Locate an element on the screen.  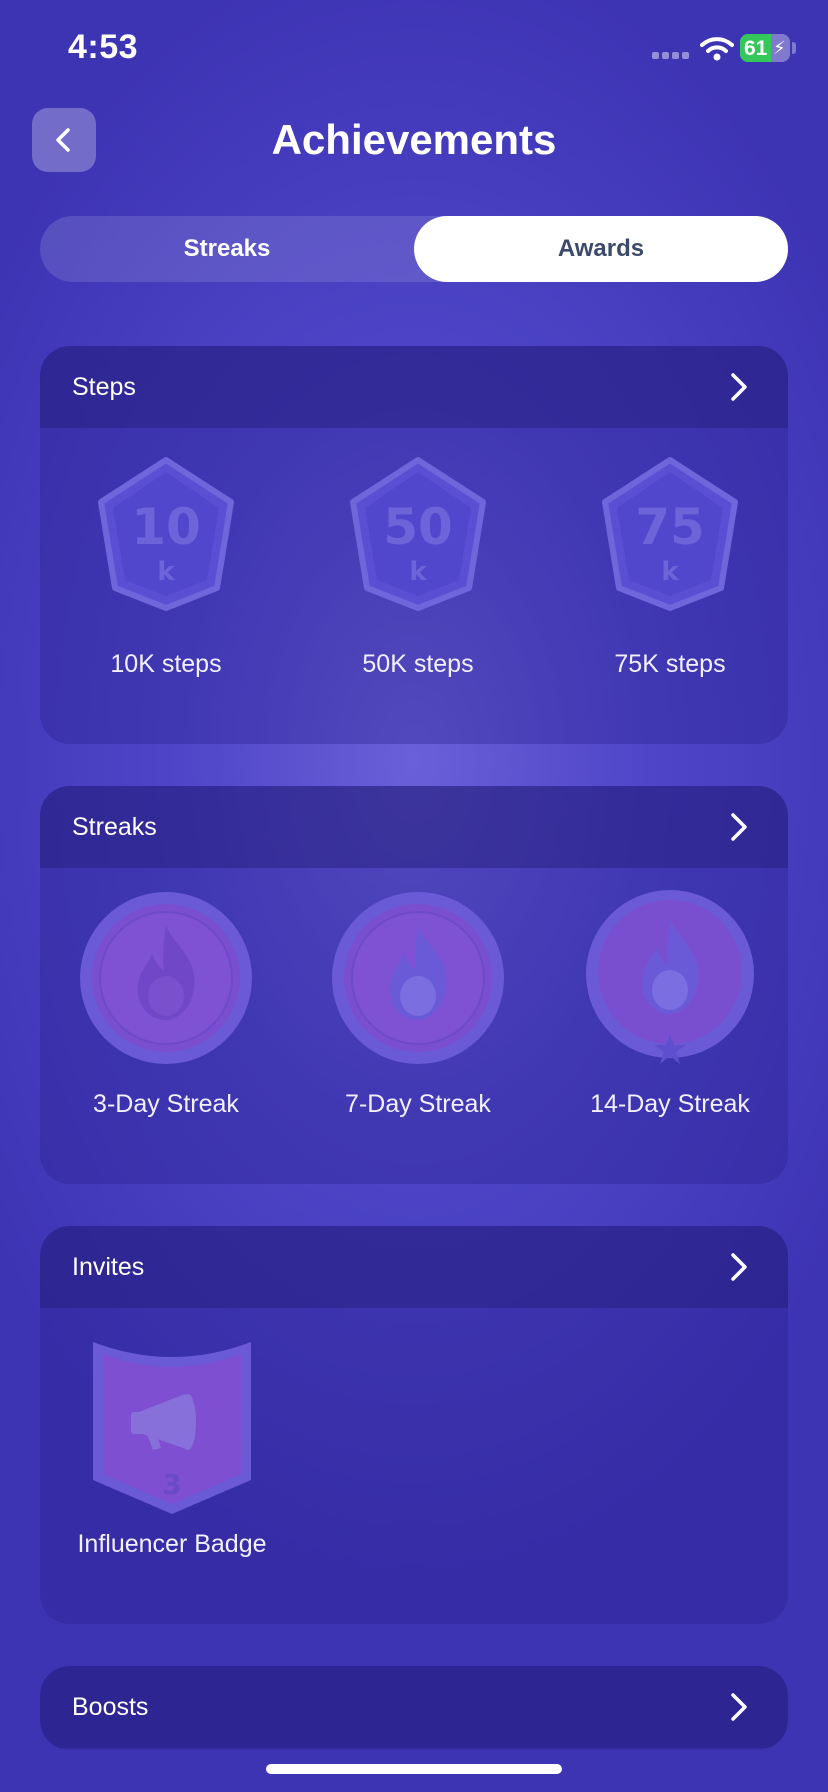
badge-number: 50 is located at coordinates (418, 527).